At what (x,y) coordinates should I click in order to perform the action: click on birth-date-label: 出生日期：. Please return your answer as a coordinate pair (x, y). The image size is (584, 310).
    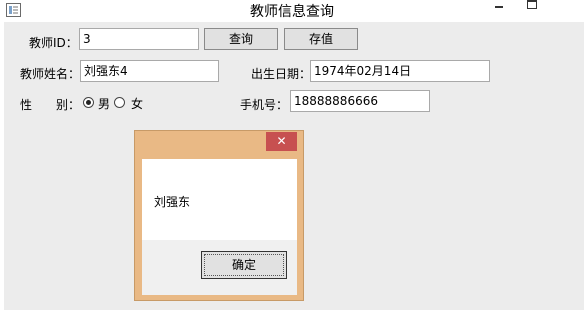
    Looking at the image, I should click on (281, 74).